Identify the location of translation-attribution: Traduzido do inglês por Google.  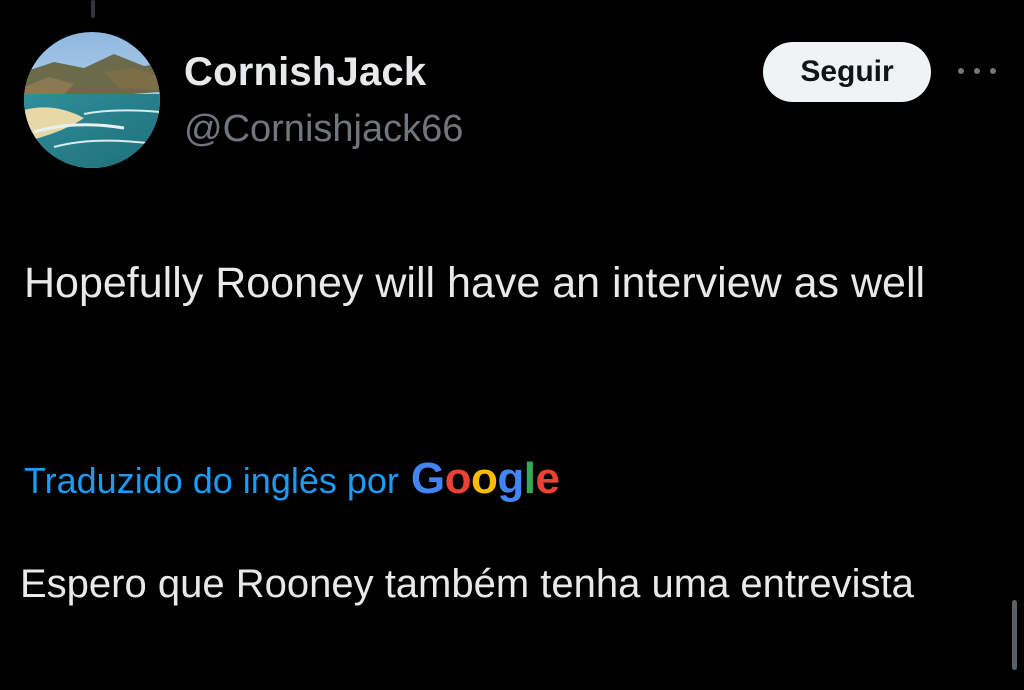
(292, 479).